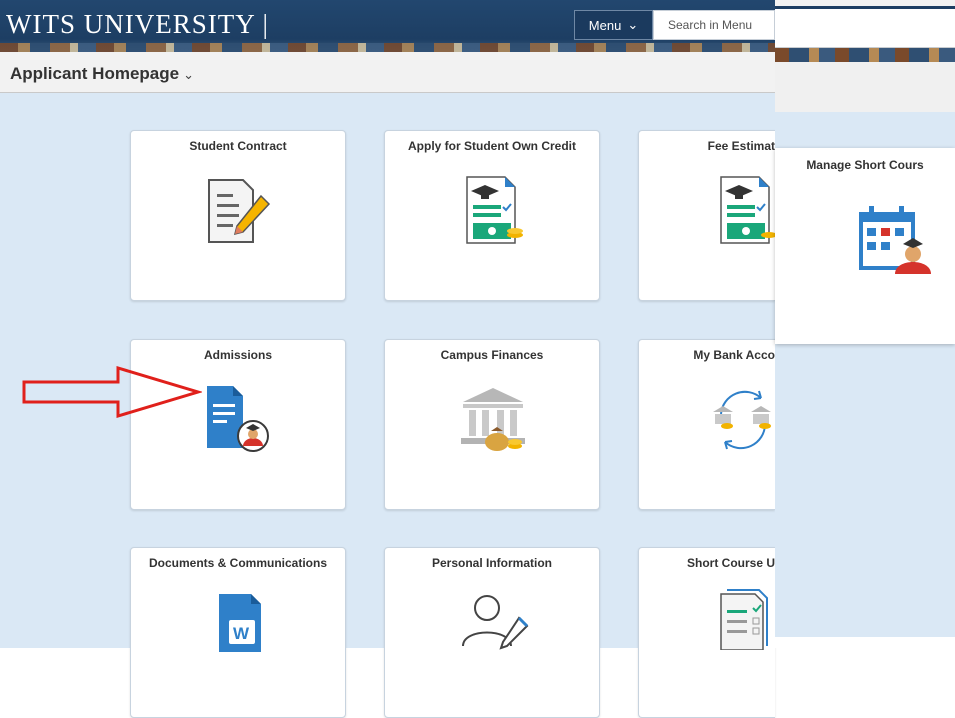  I want to click on header-banner: WITS UNIVERSITY | Menu ⌄ Search in Menu, so click(387, 26).